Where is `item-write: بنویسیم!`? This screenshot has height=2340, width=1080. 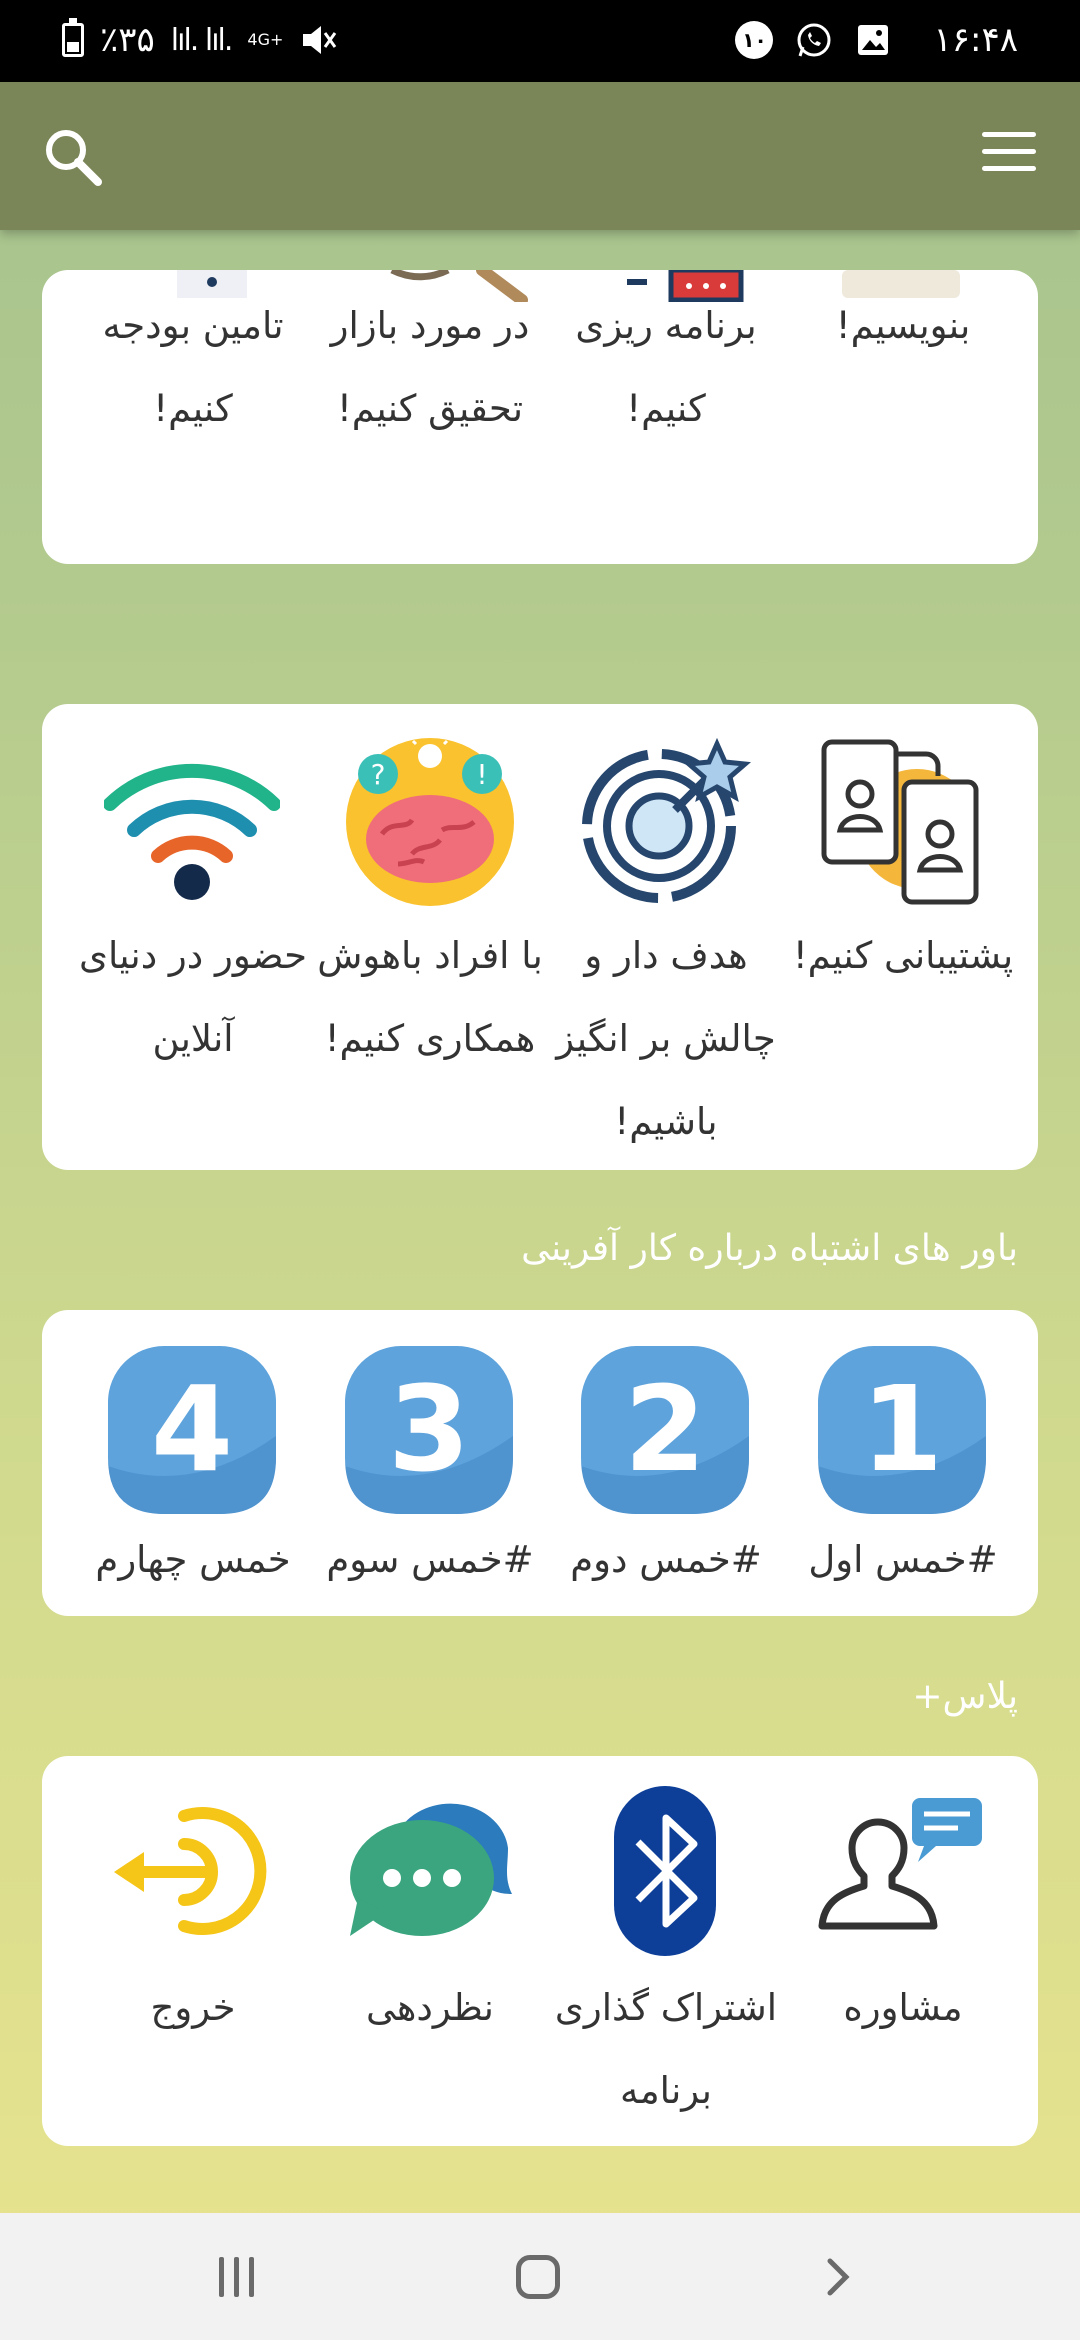 item-write: بنویسیم! is located at coordinates (903, 325).